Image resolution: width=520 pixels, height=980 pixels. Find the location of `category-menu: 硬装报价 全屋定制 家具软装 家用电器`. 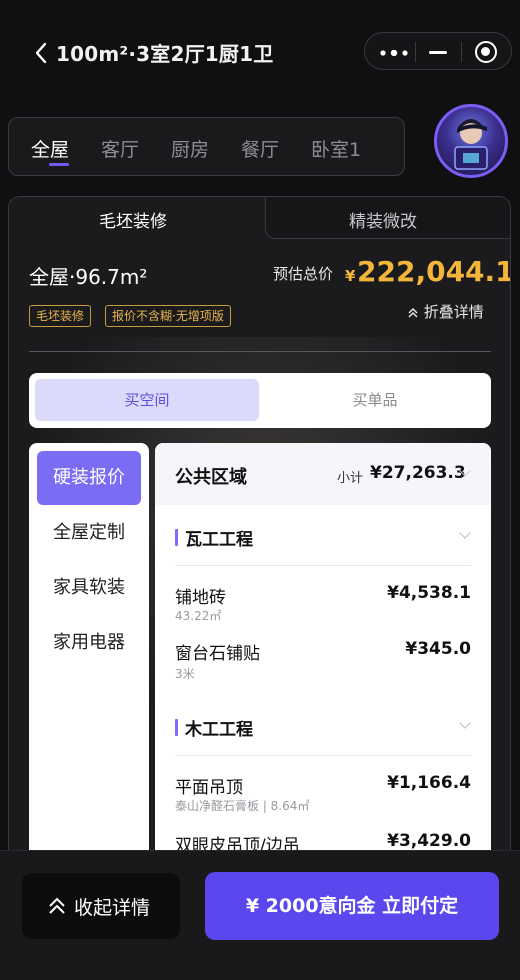

category-menu: 硬装报价 全屋定制 家具软装 家用电器 is located at coordinates (89, 669).